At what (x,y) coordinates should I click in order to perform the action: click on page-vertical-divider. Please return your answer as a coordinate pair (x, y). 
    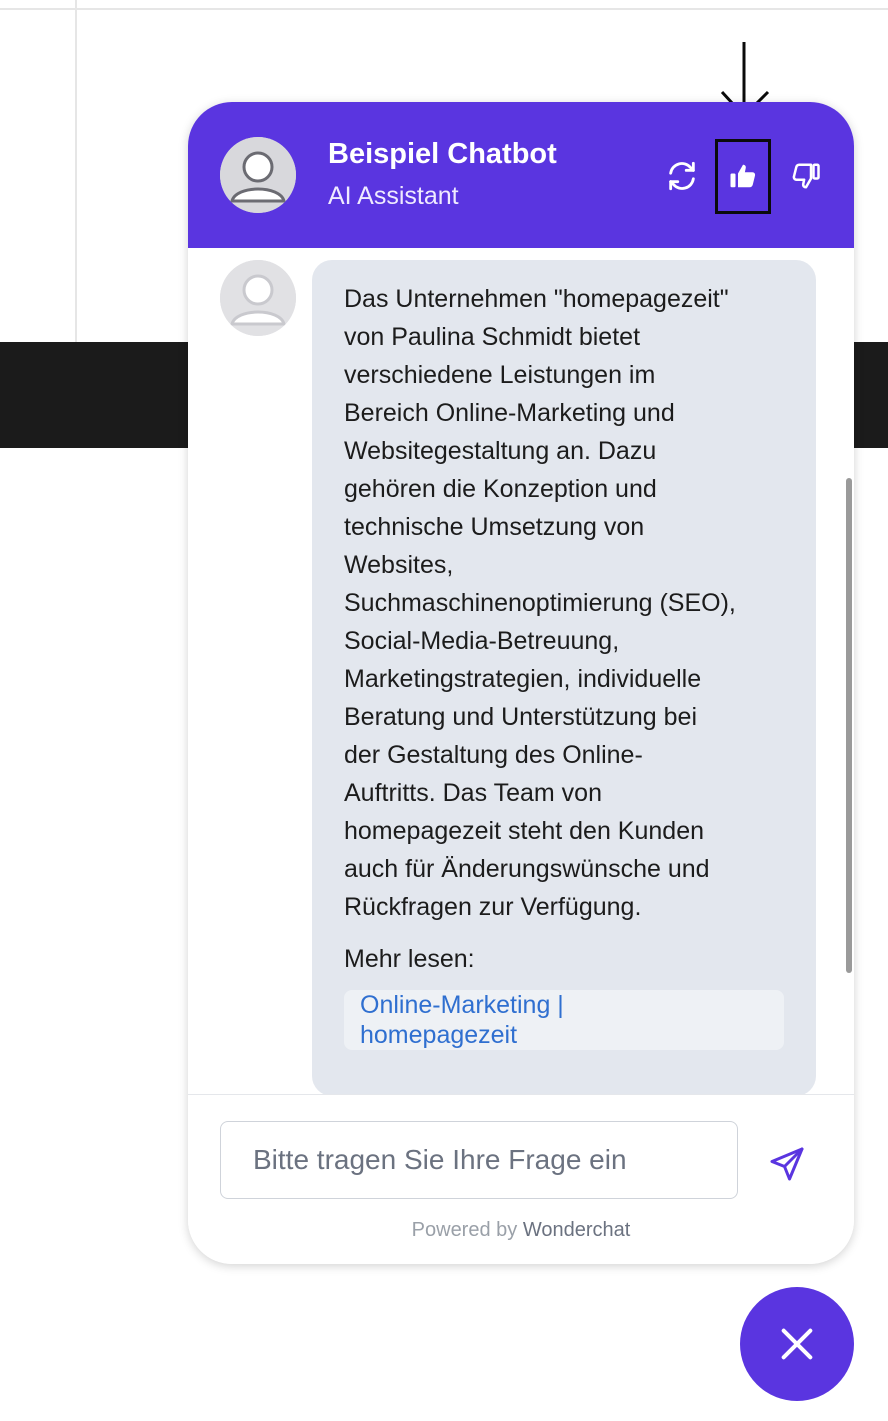
    Looking at the image, I should click on (76, 171).